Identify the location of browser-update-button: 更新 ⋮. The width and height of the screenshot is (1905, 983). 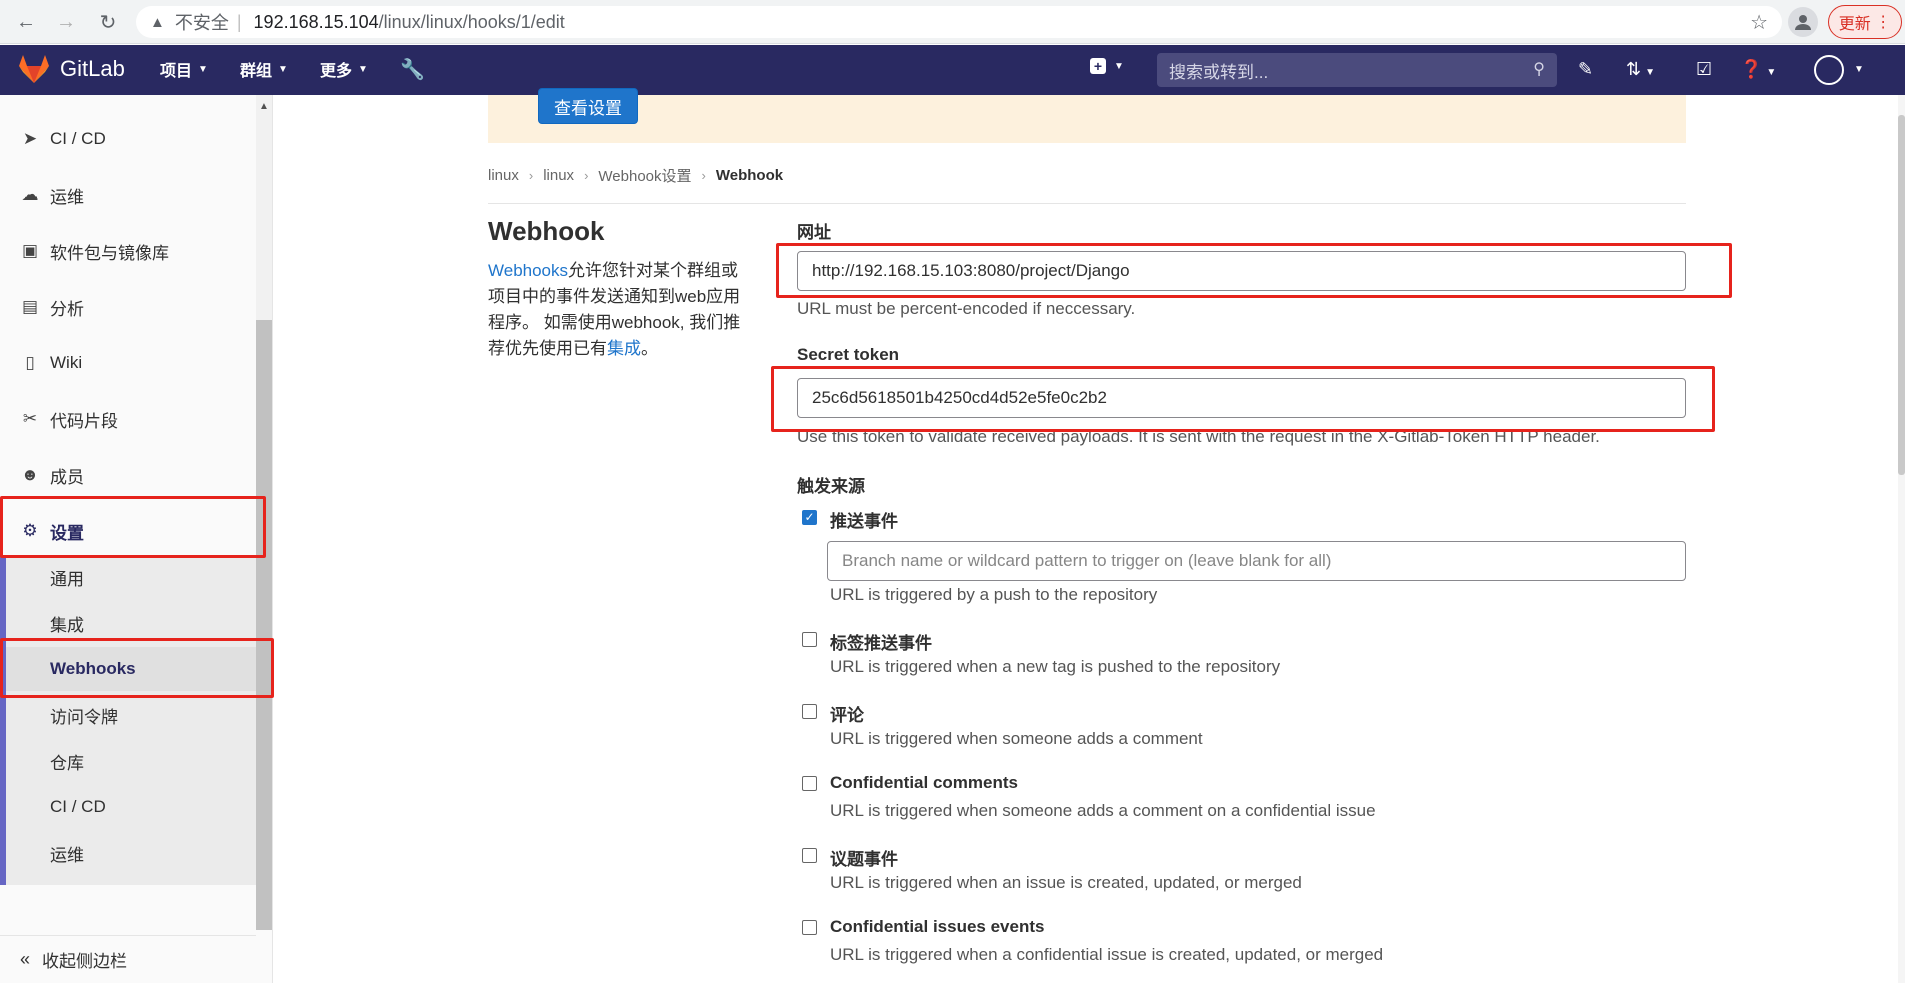
(1865, 22).